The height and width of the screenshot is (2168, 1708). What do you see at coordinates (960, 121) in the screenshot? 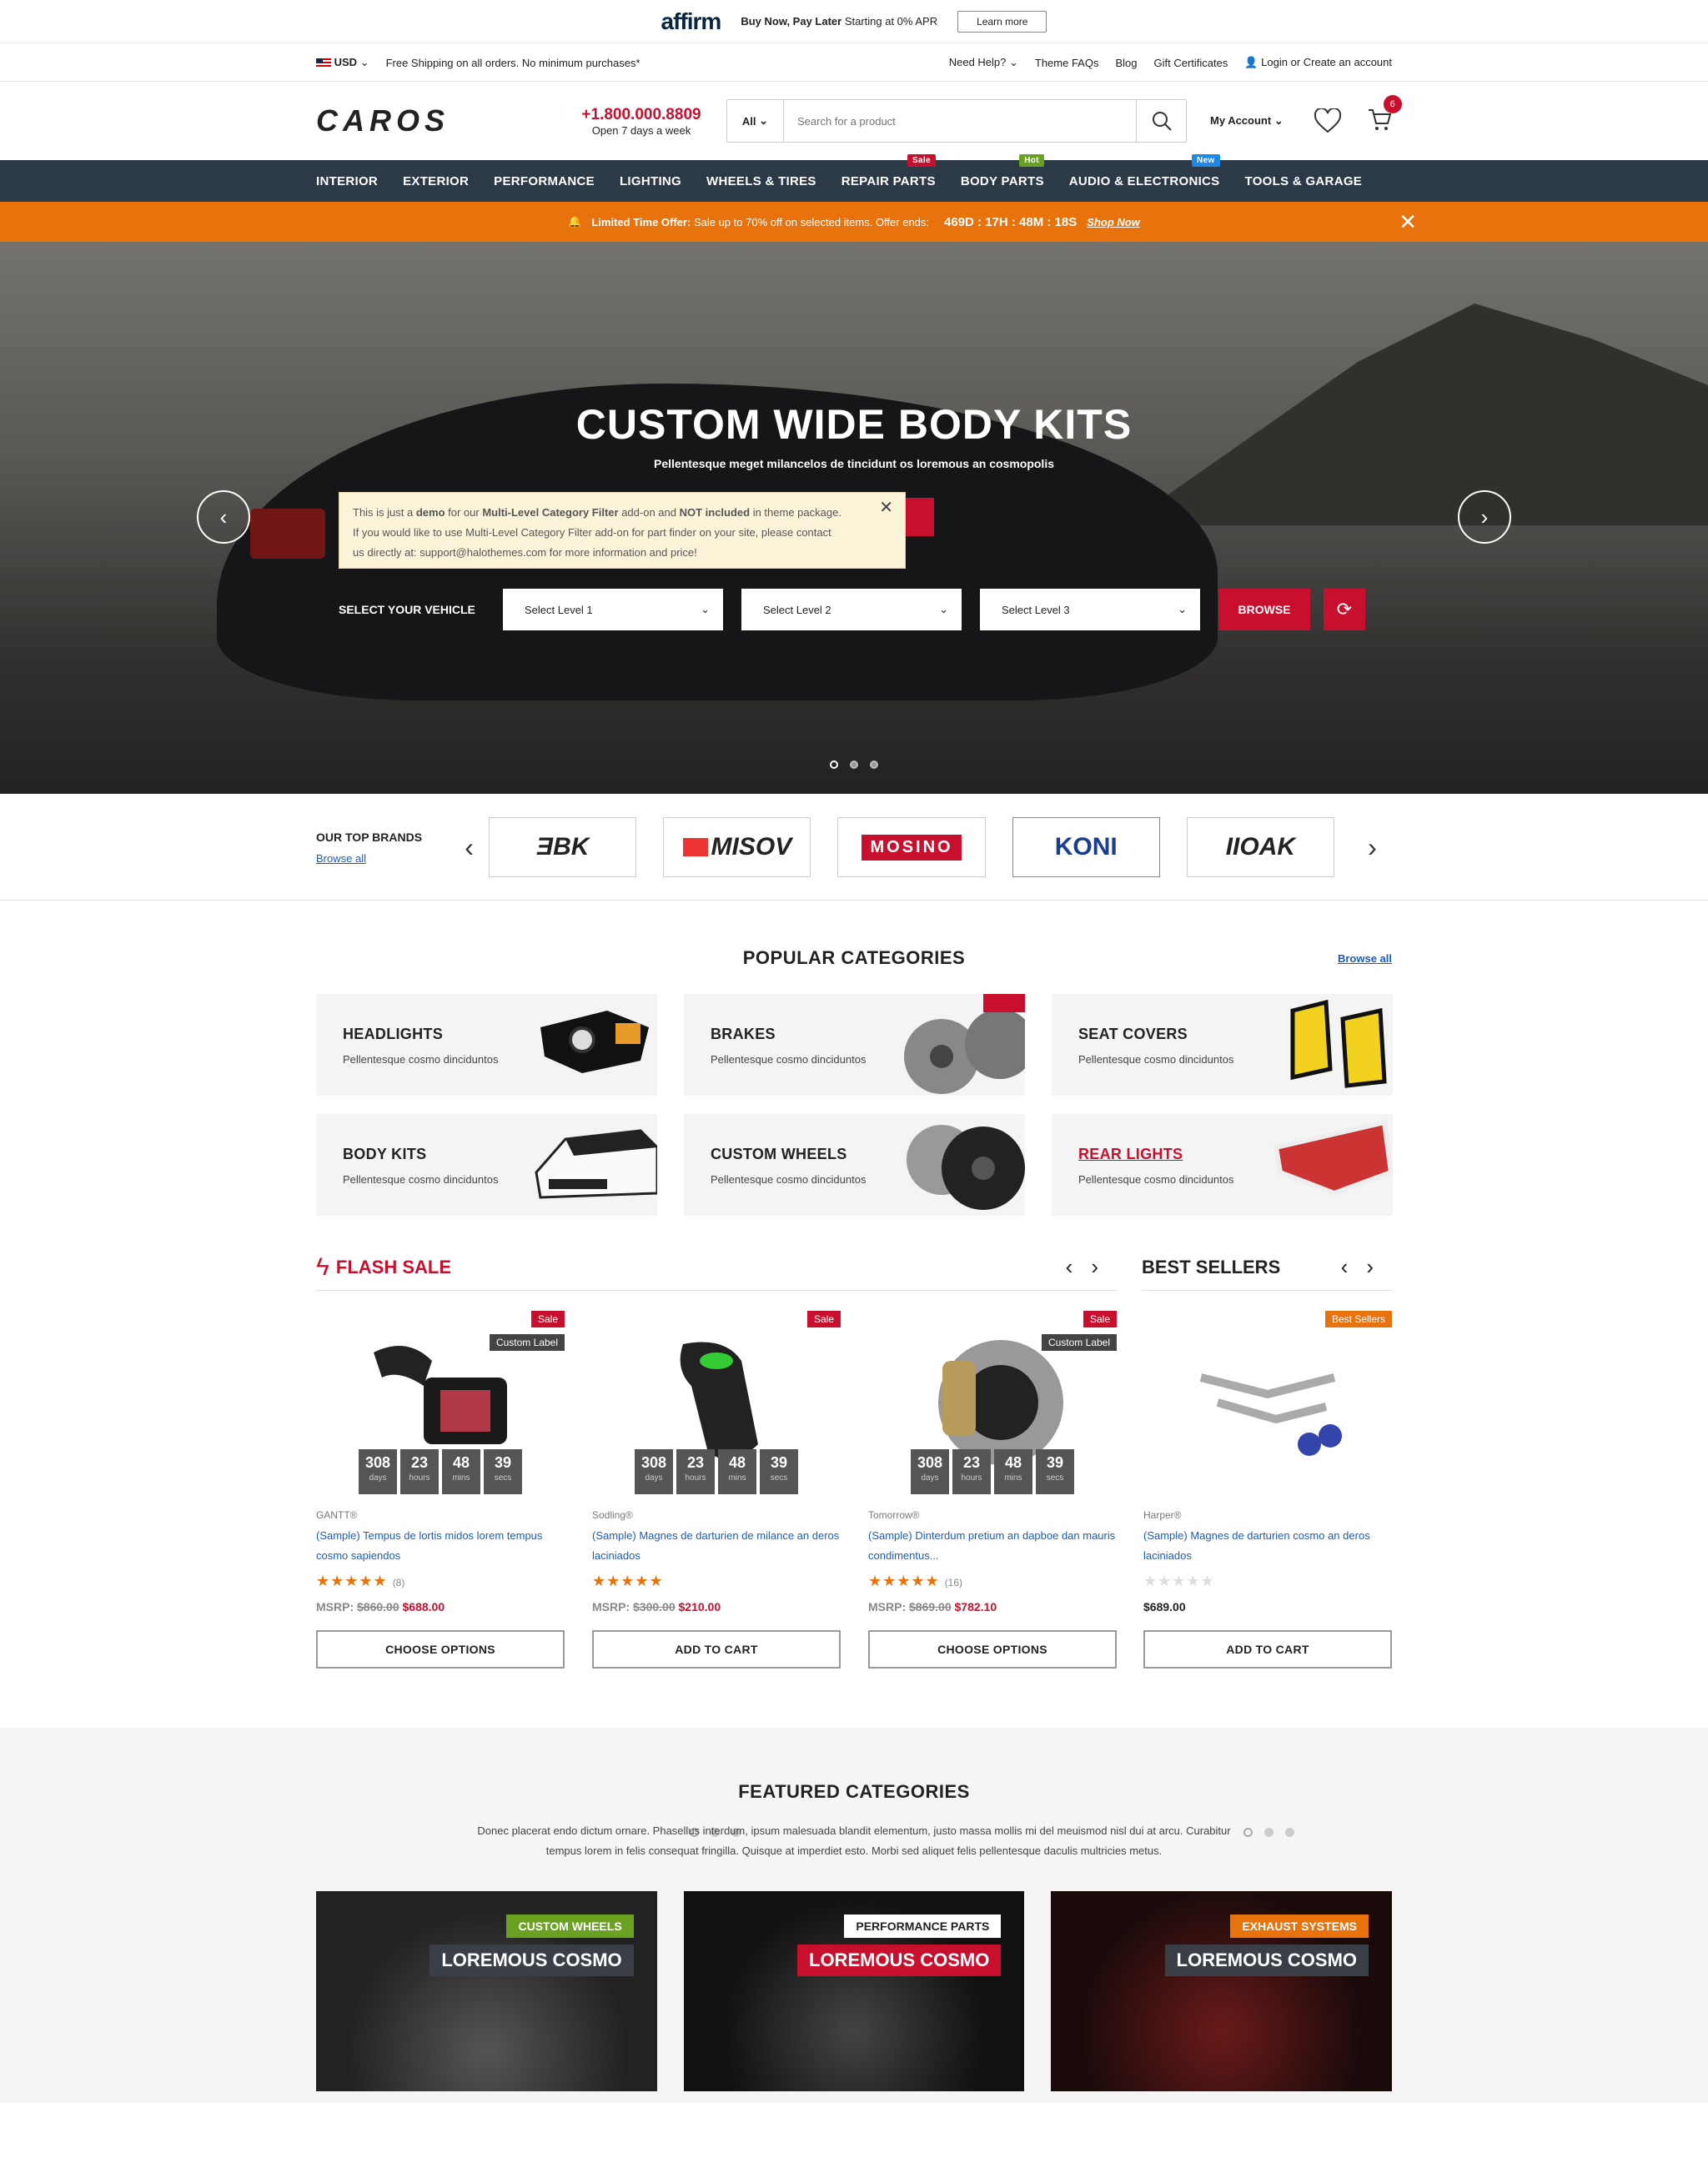
I see `search-input` at bounding box center [960, 121].